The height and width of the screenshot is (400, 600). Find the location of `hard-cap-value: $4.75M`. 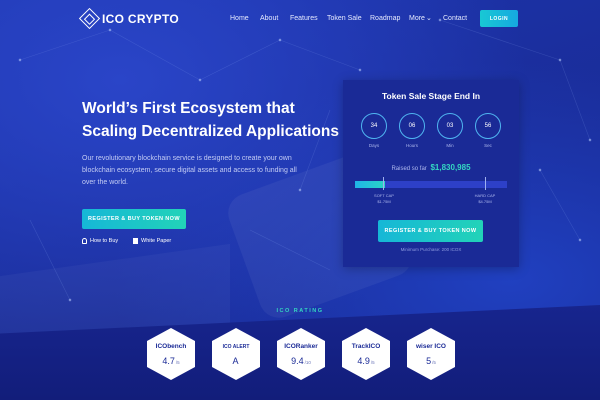

hard-cap-value: $4.75M is located at coordinates (485, 201).